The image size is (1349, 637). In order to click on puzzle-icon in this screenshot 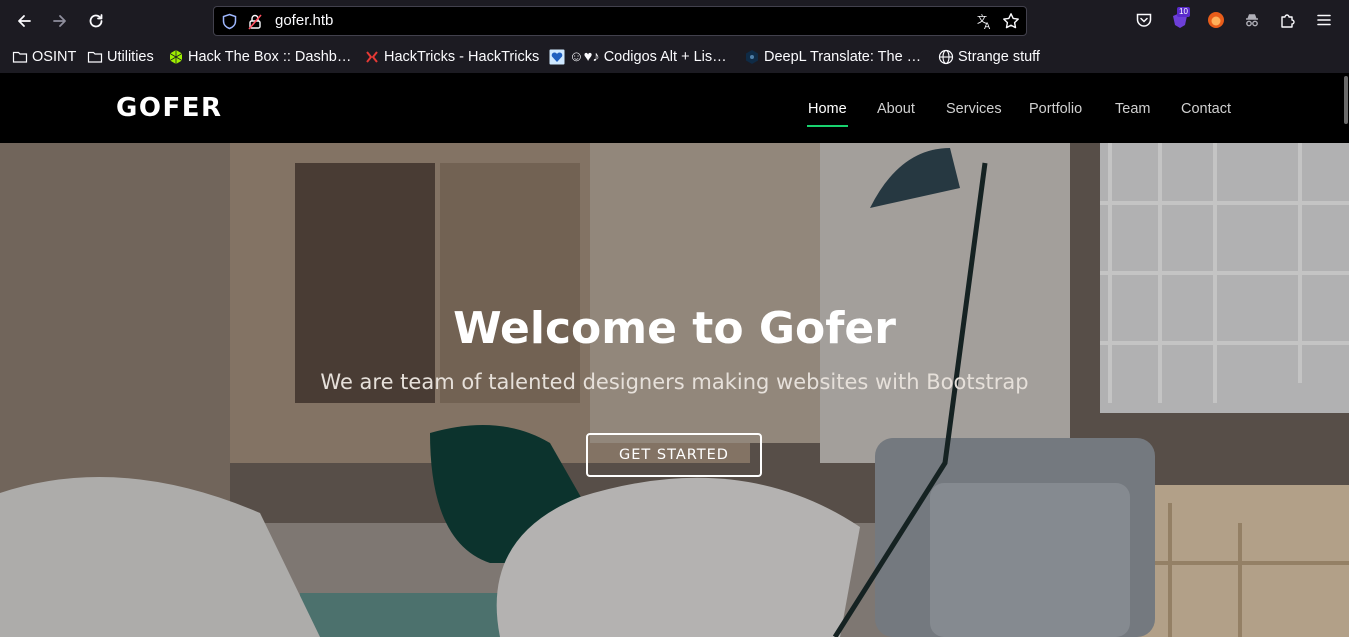, I will do `click(1288, 21)`.